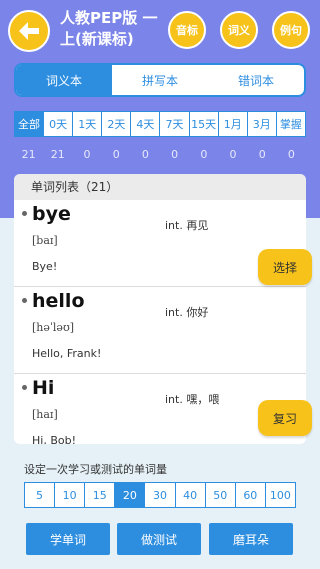 The width and height of the screenshot is (320, 569). Describe the element at coordinates (204, 124) in the screenshot. I see `filter-15-days: 15天` at that location.